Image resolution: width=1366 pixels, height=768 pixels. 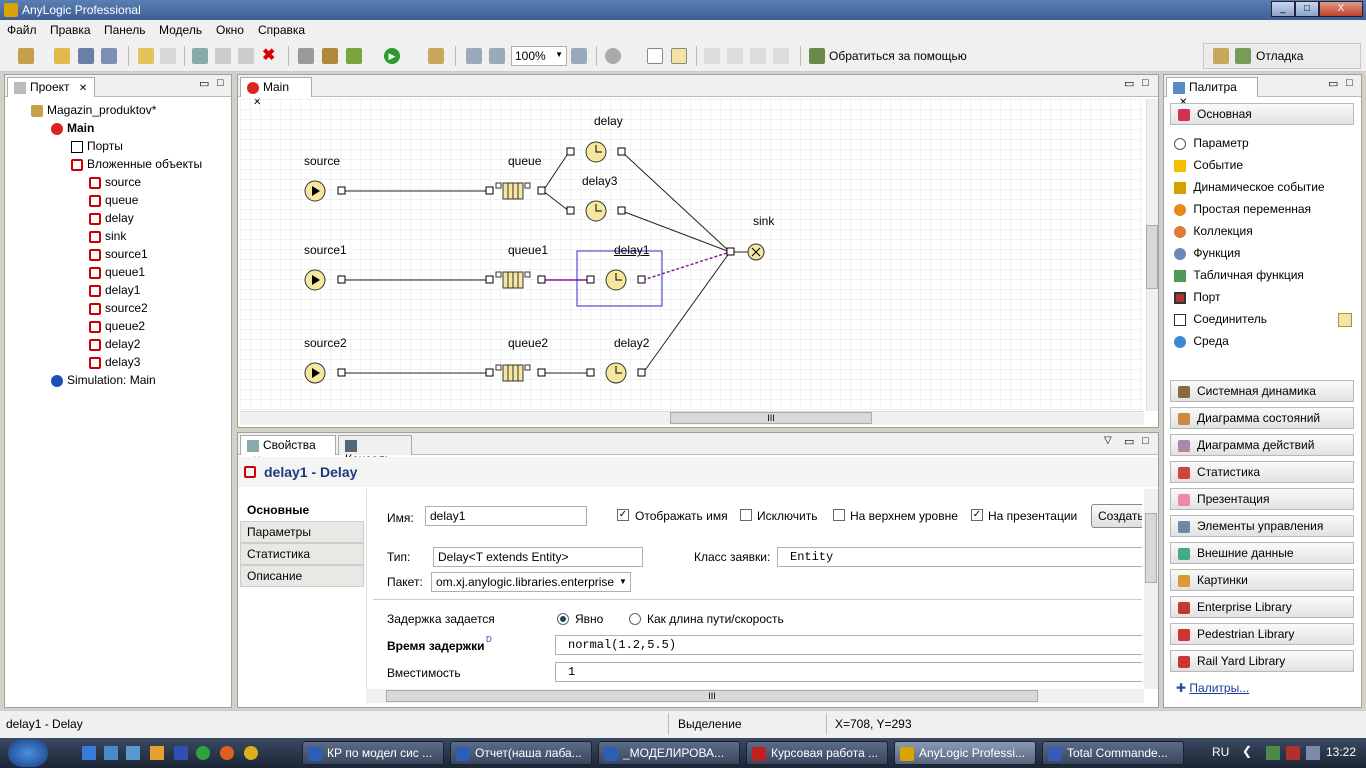 What do you see at coordinates (1201, 341) in the screenshot?
I see `palette-item-environment: Среда` at bounding box center [1201, 341].